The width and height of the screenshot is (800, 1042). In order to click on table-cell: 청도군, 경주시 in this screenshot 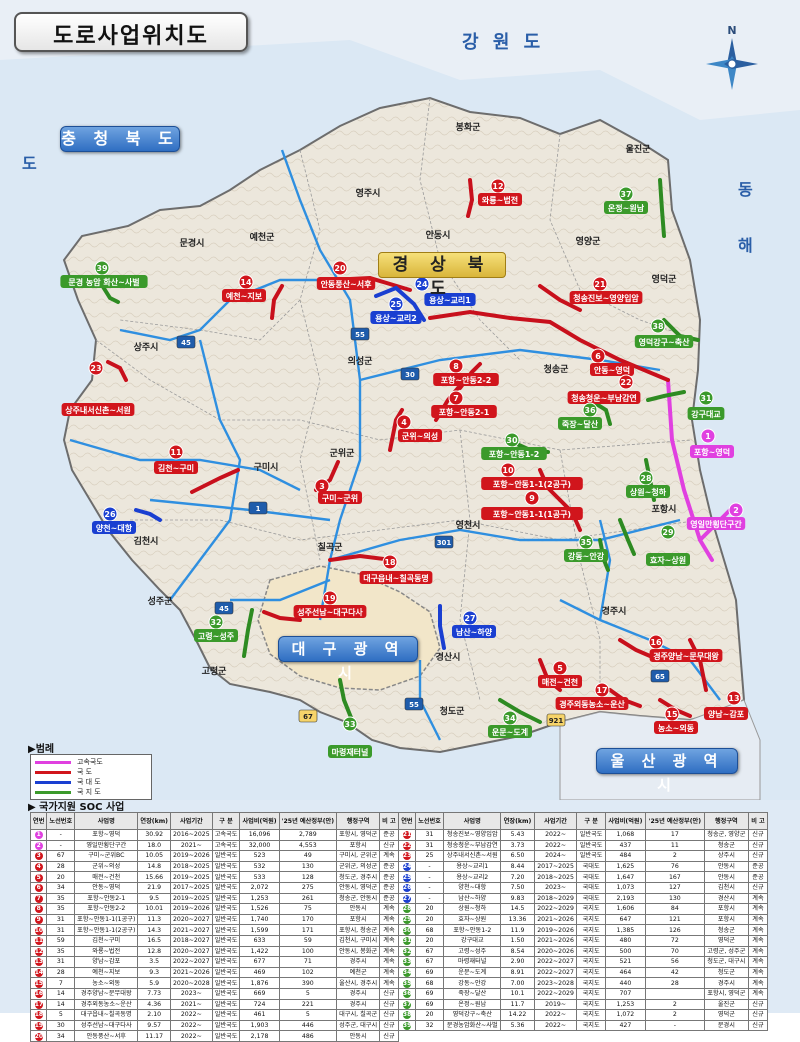, I will do `click(358, 877)`.